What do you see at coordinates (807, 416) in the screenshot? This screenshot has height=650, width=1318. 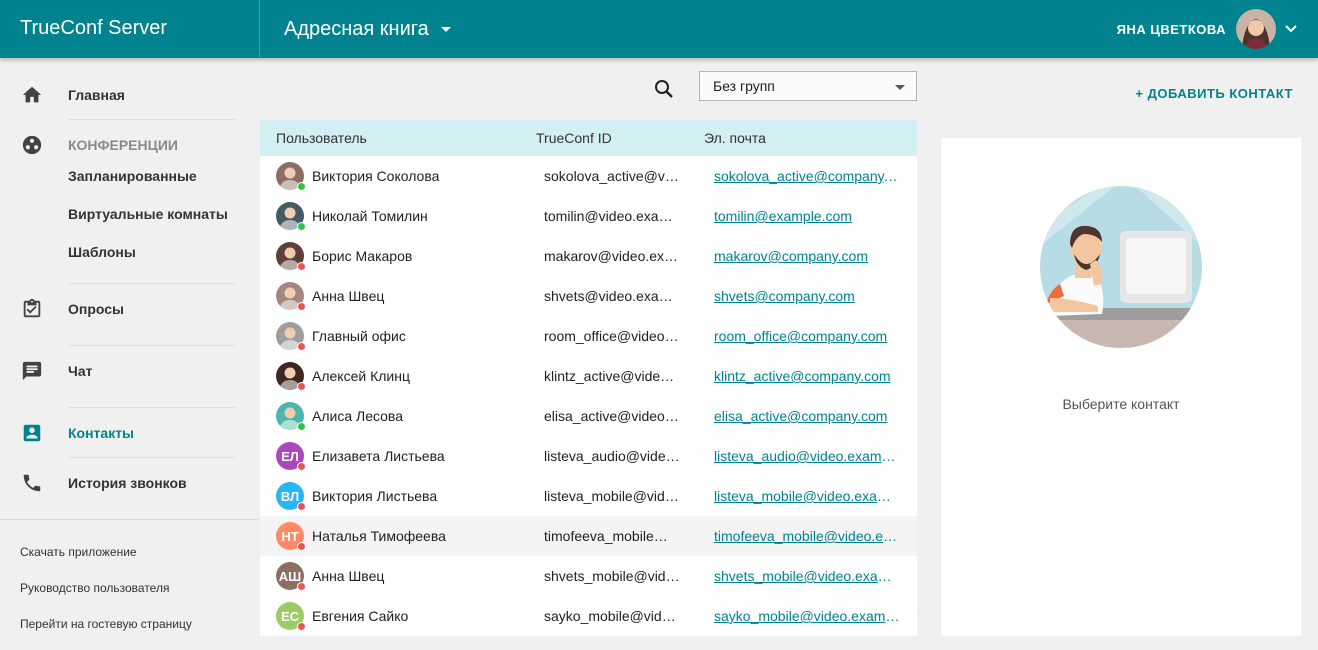 I see `contact-email-link: elisa_active@company.com` at bounding box center [807, 416].